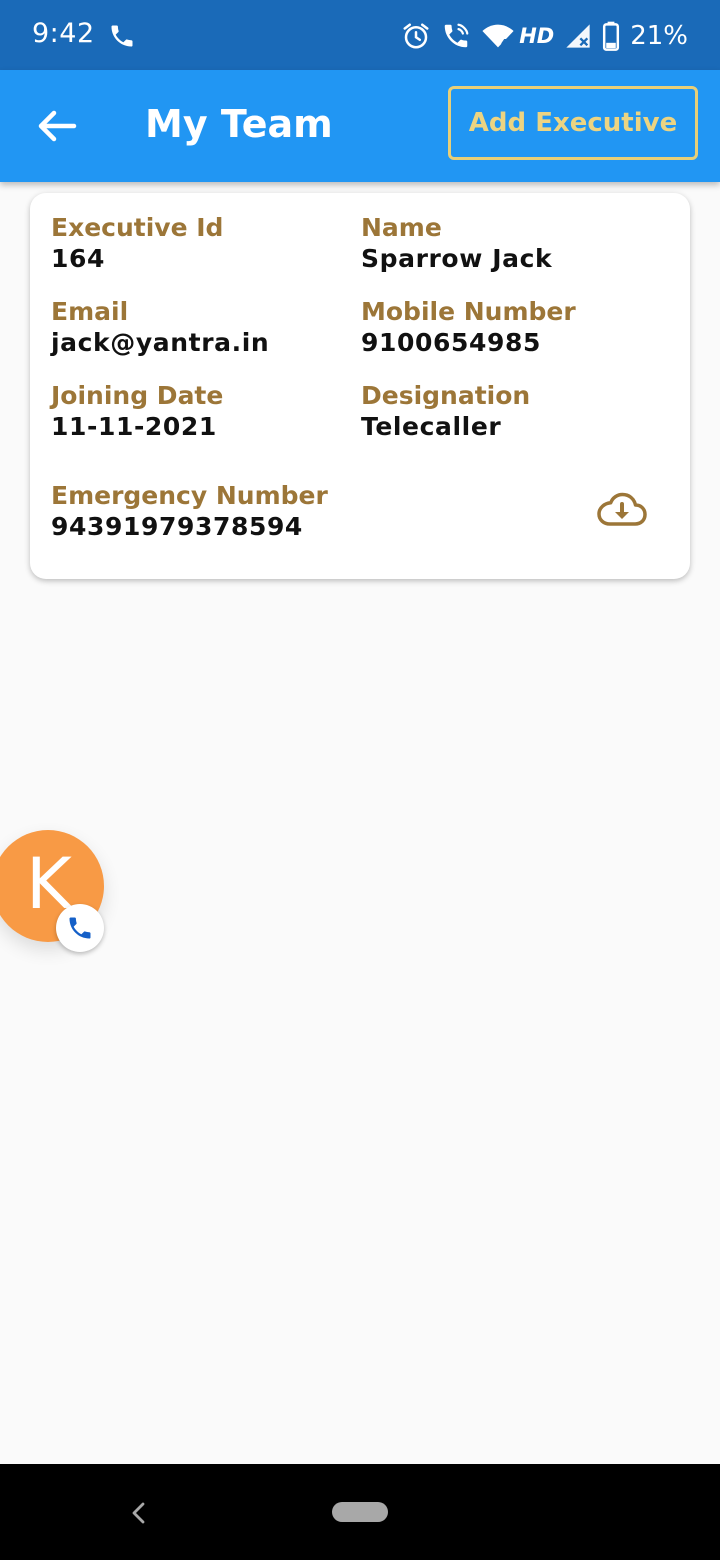 This screenshot has height=1560, width=720. I want to click on chat-head-badge, so click(80, 928).